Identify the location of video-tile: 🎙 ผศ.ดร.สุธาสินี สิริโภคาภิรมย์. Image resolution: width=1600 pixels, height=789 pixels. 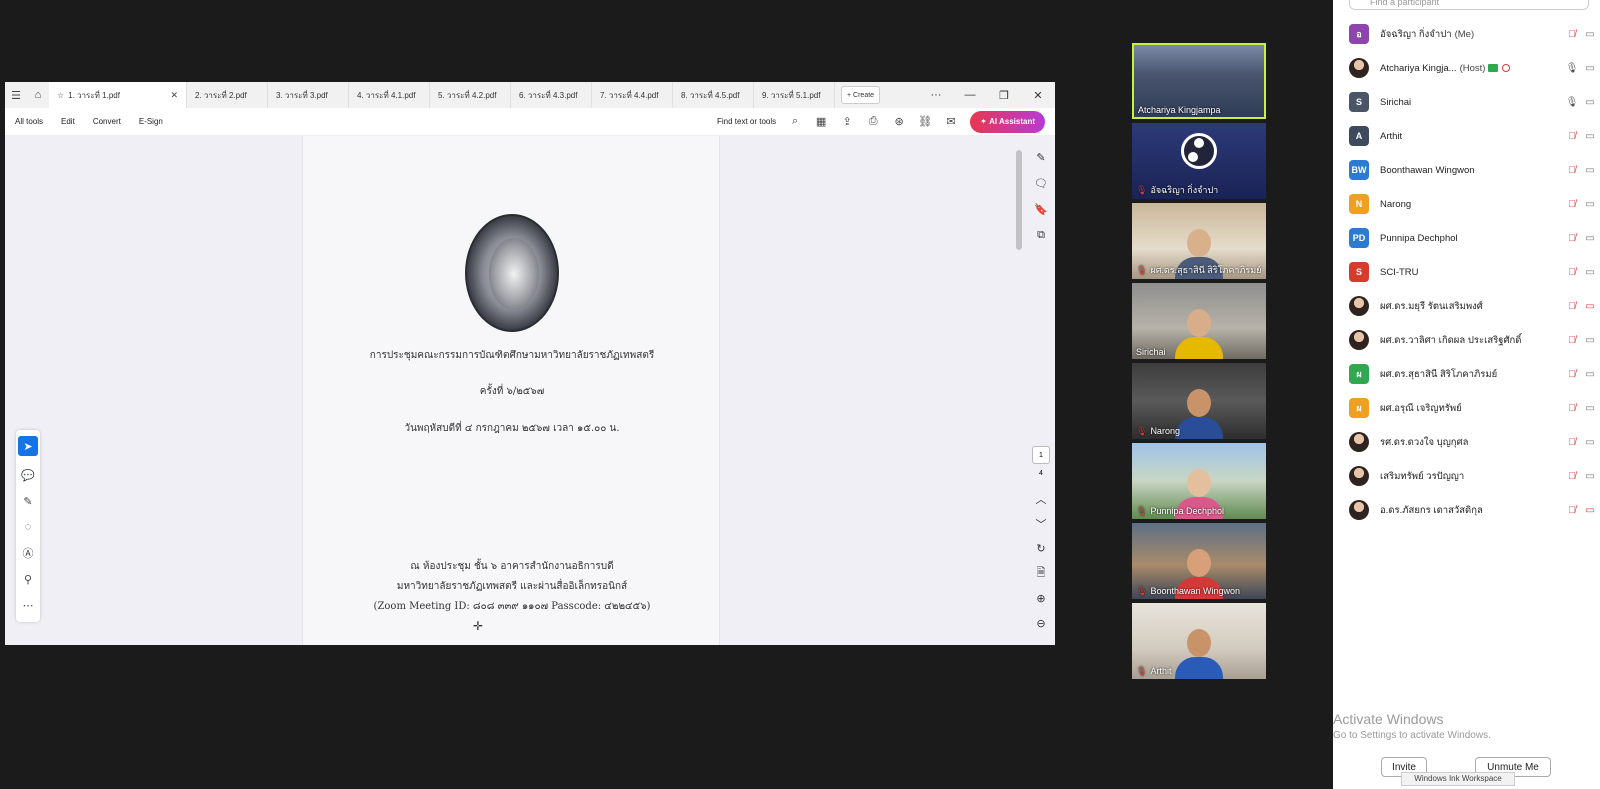
(1199, 241).